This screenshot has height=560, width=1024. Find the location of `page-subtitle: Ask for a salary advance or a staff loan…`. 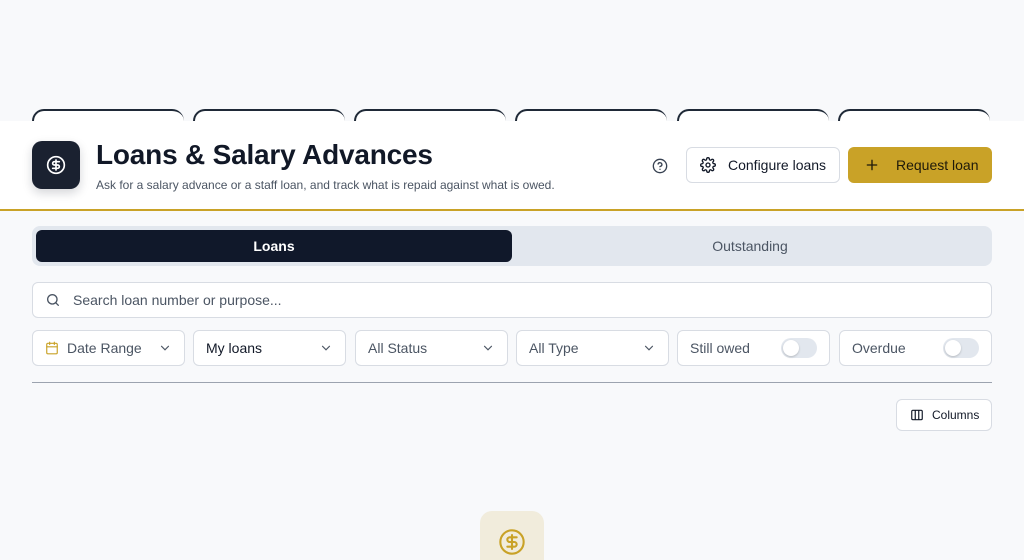

page-subtitle: Ask for a salary advance or a staff loan… is located at coordinates (325, 185).